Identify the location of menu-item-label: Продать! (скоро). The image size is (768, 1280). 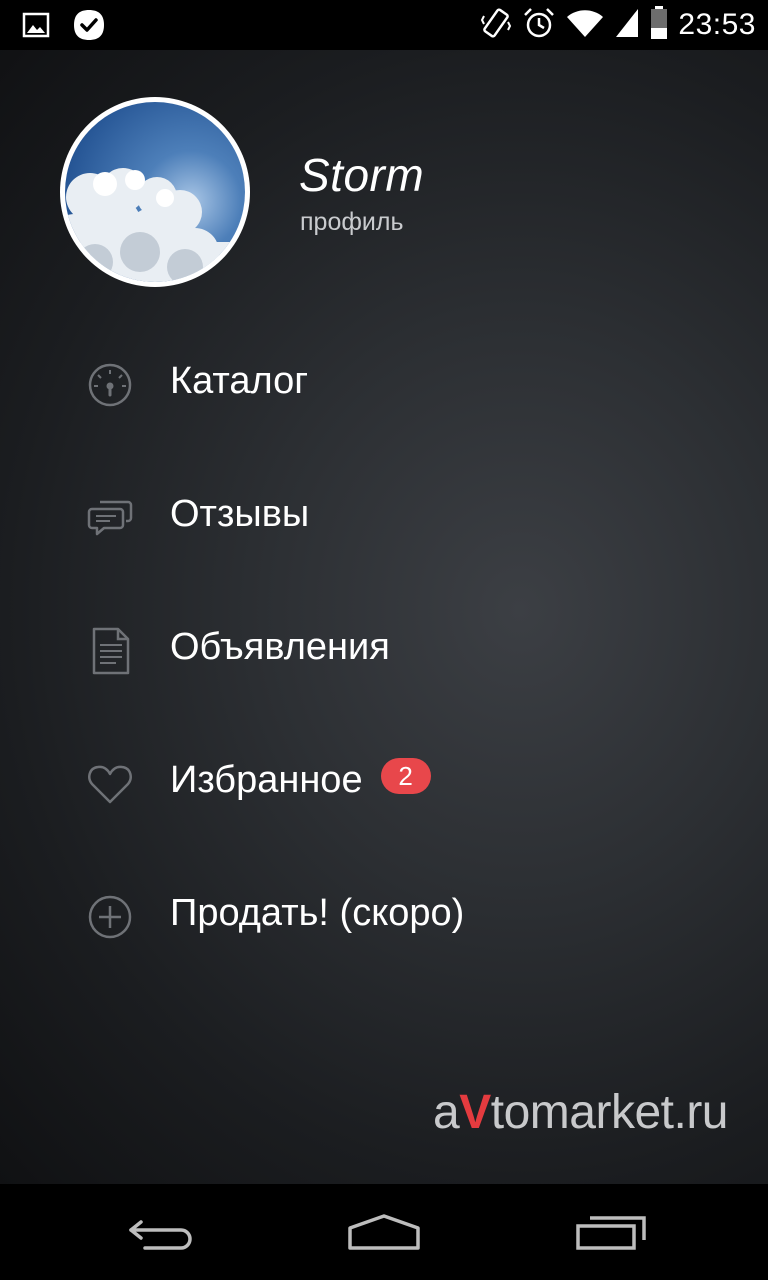
(317, 913).